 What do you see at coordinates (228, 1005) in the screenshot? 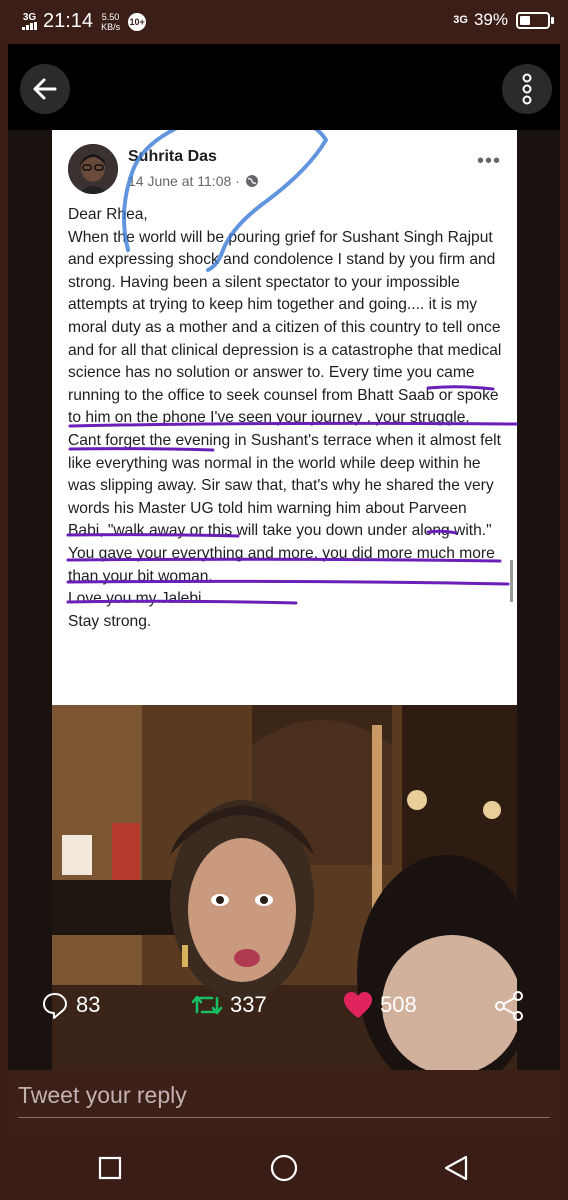
I see `retweet-button: 337` at bounding box center [228, 1005].